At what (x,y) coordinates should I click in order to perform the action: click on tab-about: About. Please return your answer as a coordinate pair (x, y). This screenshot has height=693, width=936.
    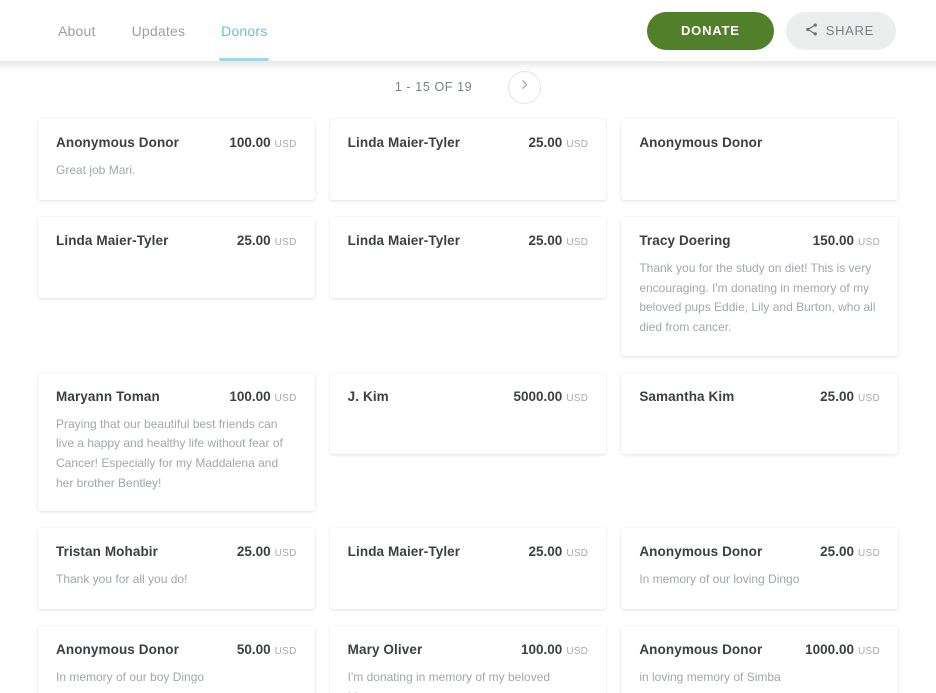
    Looking at the image, I should click on (77, 30).